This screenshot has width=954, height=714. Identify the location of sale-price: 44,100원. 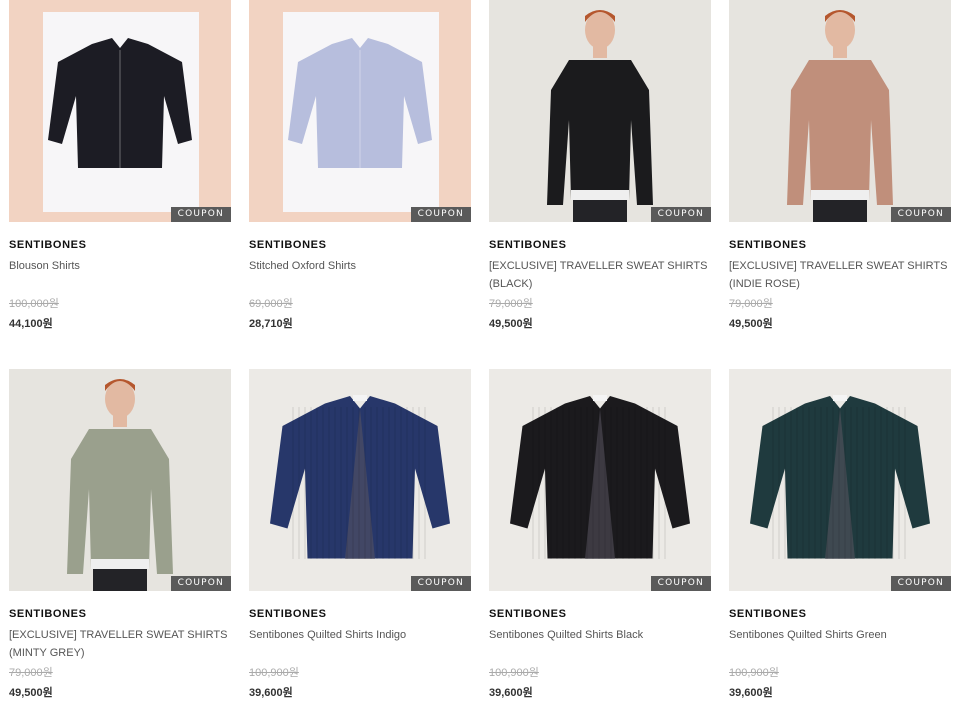
(31, 324).